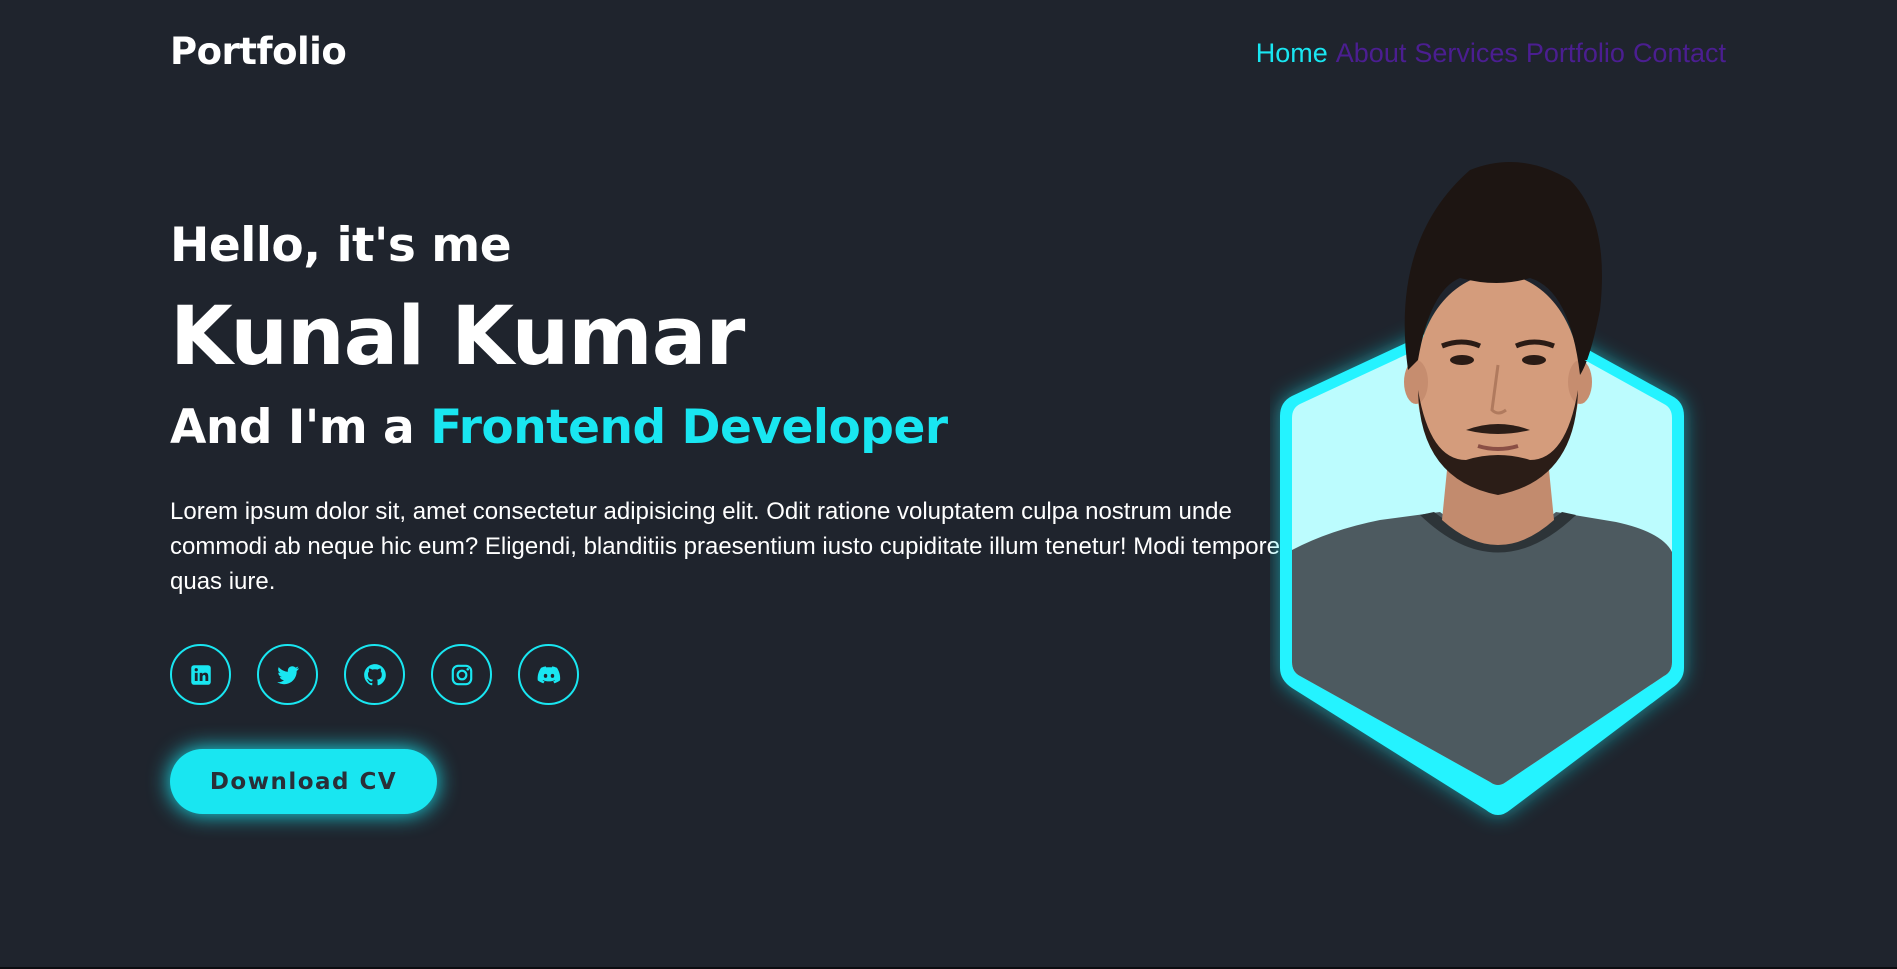 The image size is (1897, 969). I want to click on discord-icon, so click(548, 674).